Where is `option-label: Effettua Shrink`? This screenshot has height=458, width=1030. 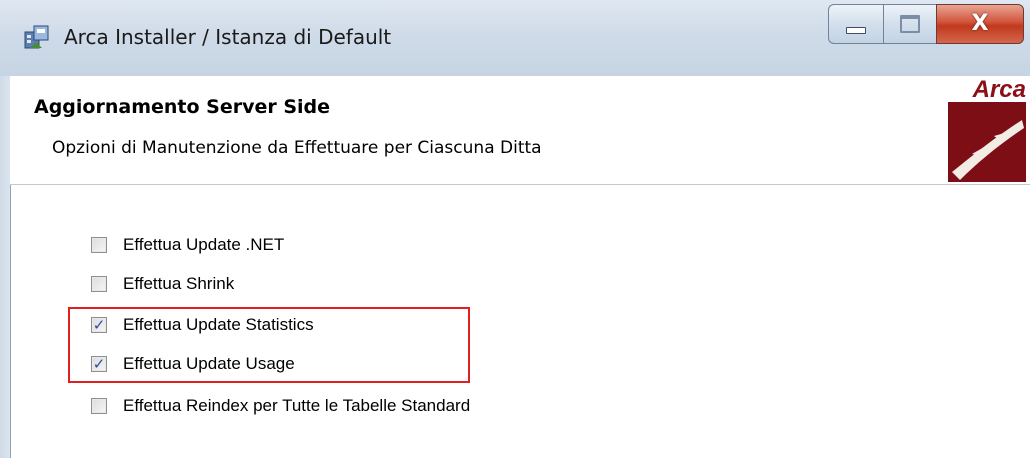 option-label: Effettua Shrink is located at coordinates (179, 283).